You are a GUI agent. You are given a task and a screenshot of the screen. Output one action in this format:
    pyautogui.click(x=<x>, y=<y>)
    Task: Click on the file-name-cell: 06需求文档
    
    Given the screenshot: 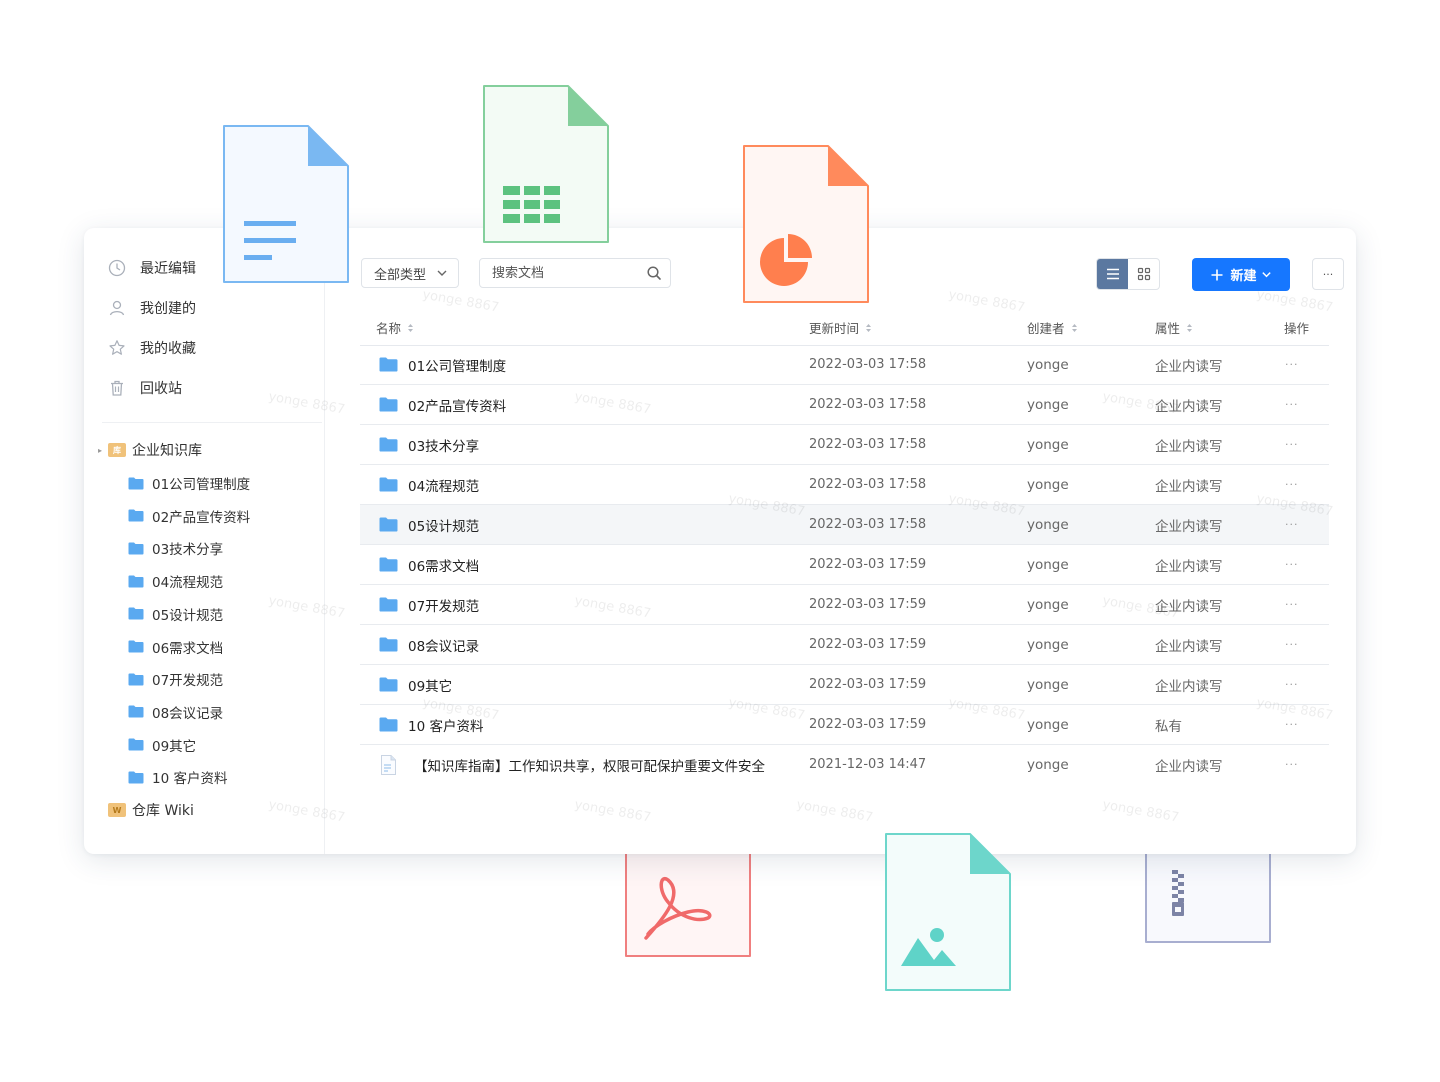 What is the action you would take?
    pyautogui.click(x=429, y=564)
    